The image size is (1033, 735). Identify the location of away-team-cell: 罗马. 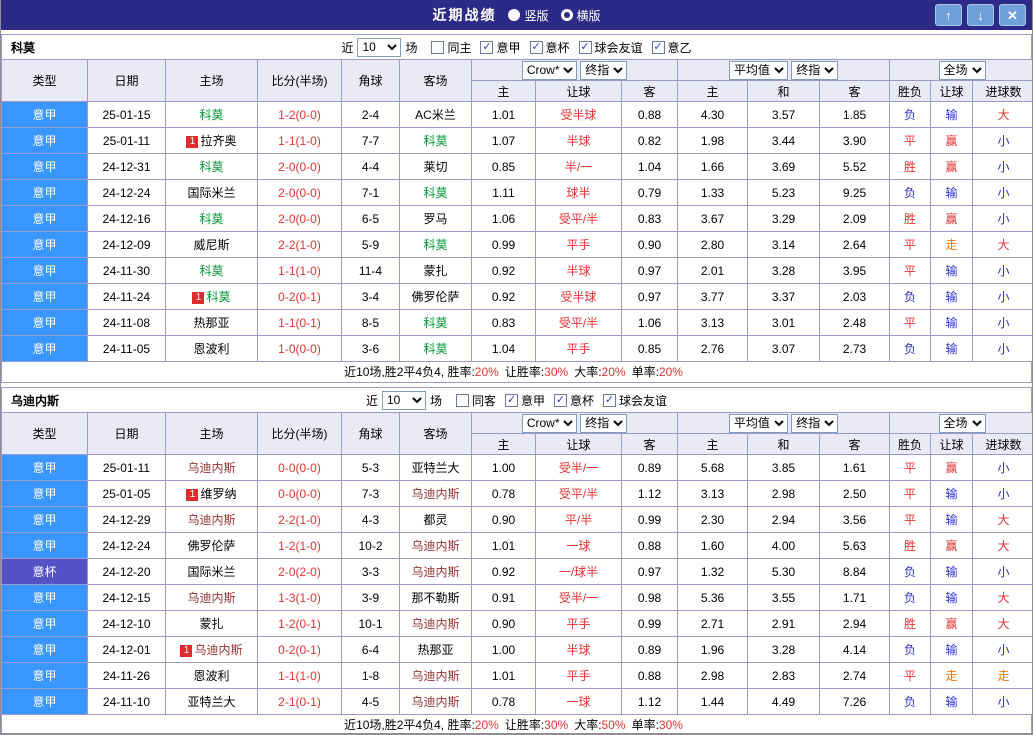
(435, 218).